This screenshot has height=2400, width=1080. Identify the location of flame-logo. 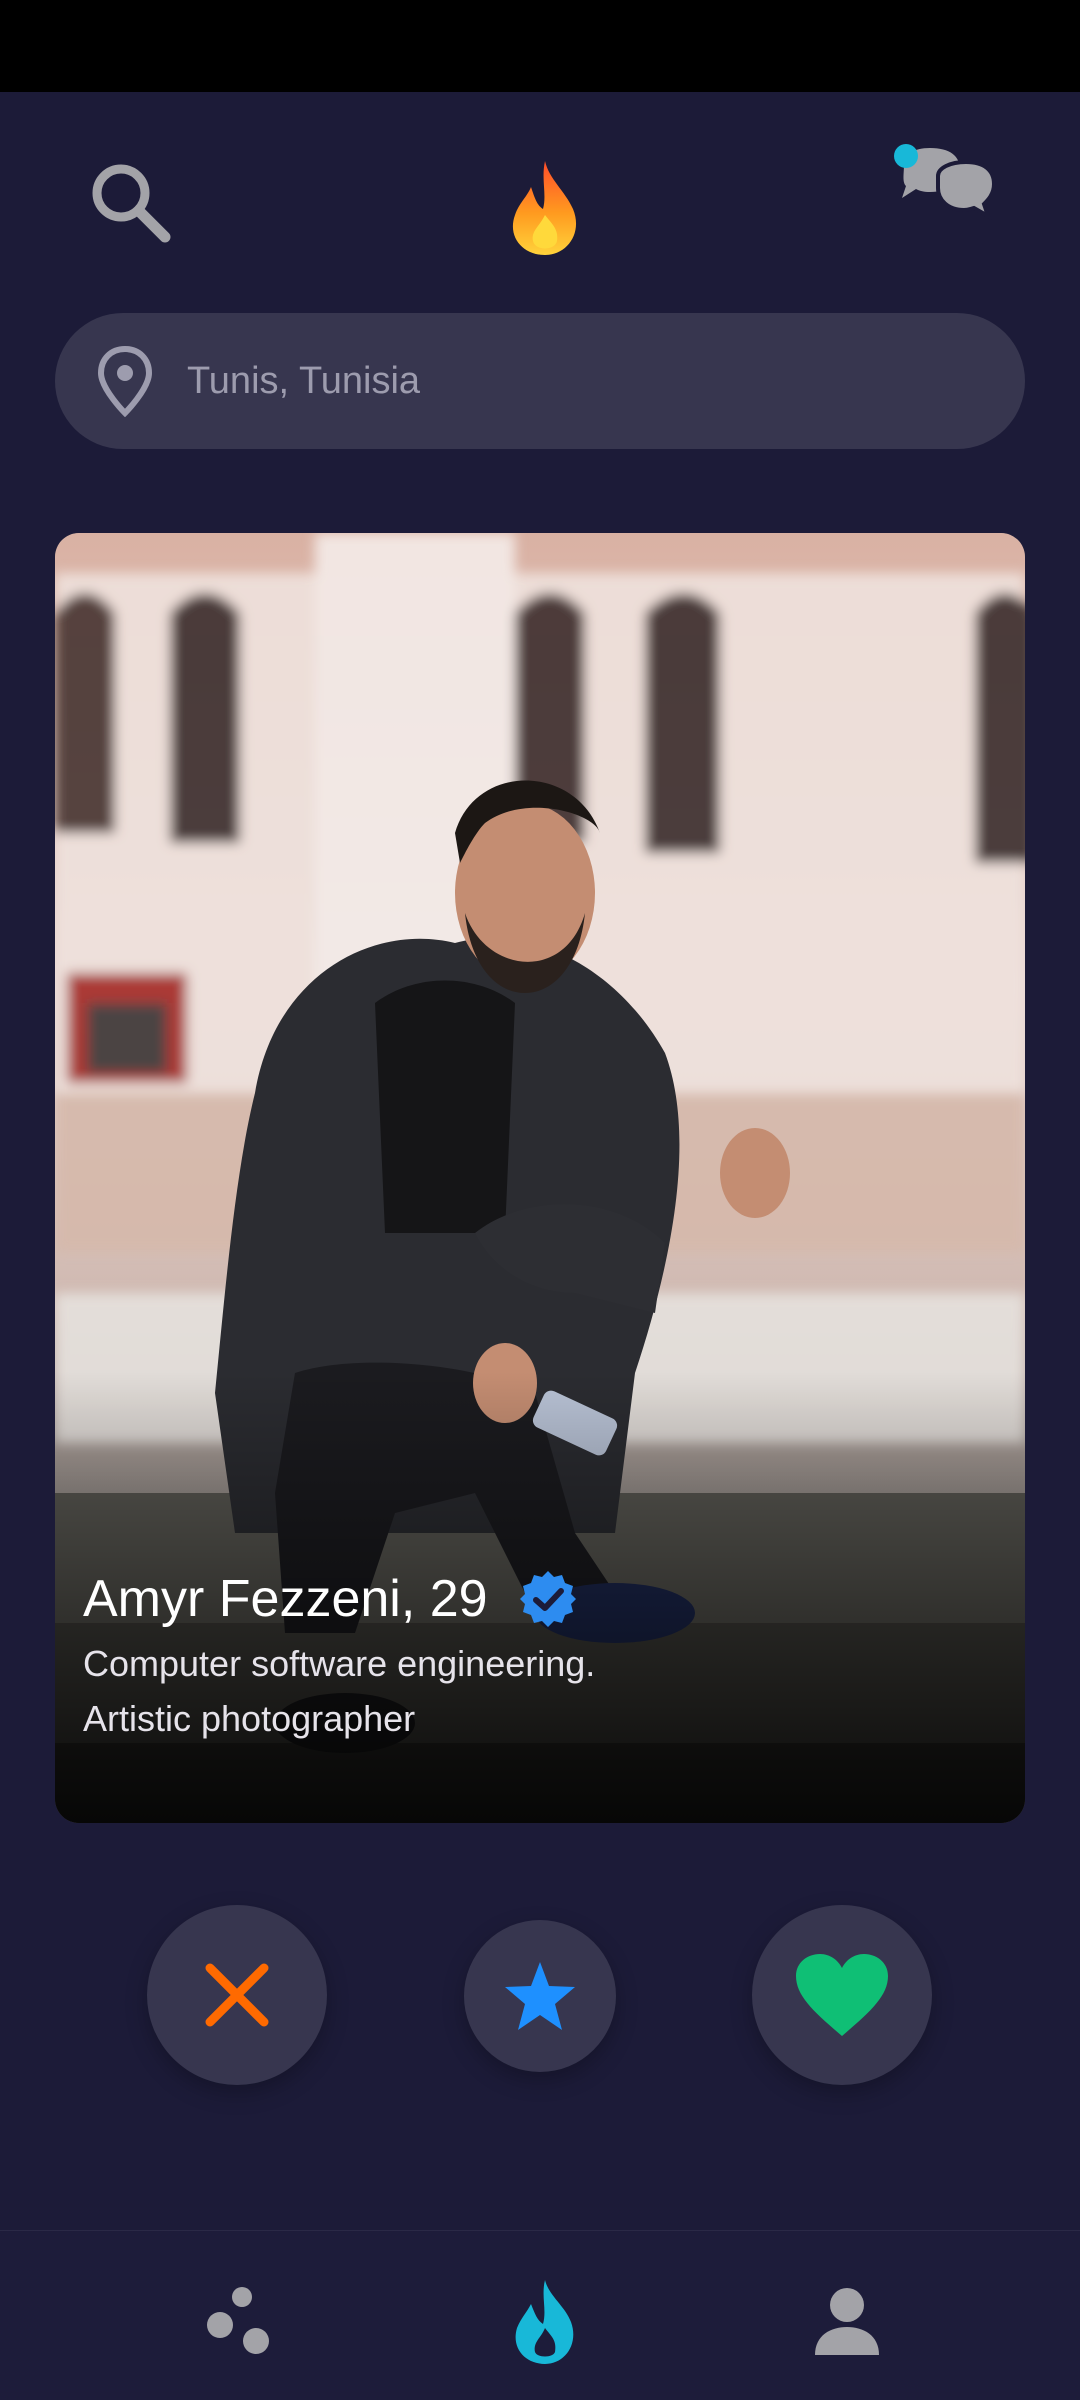
(544, 208).